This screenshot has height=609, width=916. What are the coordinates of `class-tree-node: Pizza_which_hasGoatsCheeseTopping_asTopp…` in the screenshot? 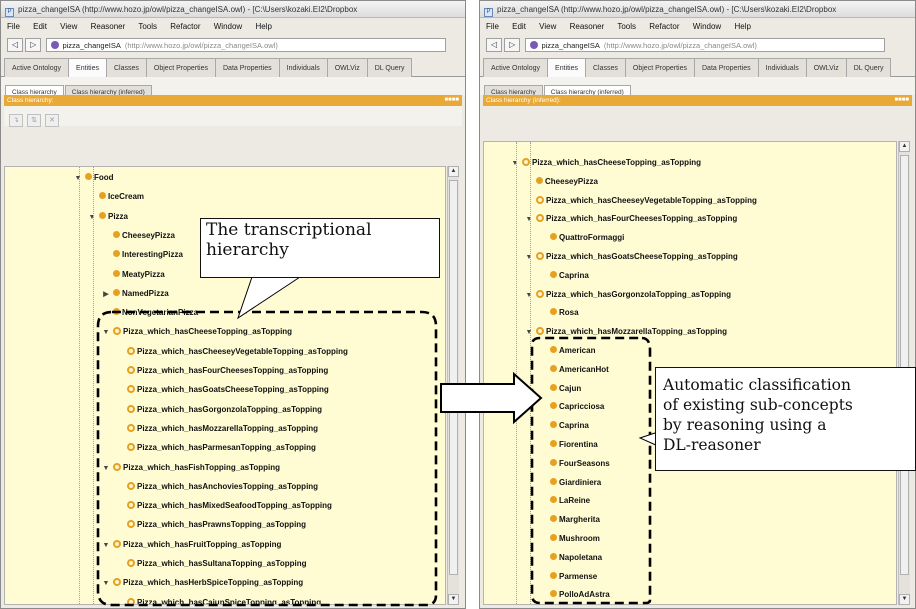 It's located at (222, 389).